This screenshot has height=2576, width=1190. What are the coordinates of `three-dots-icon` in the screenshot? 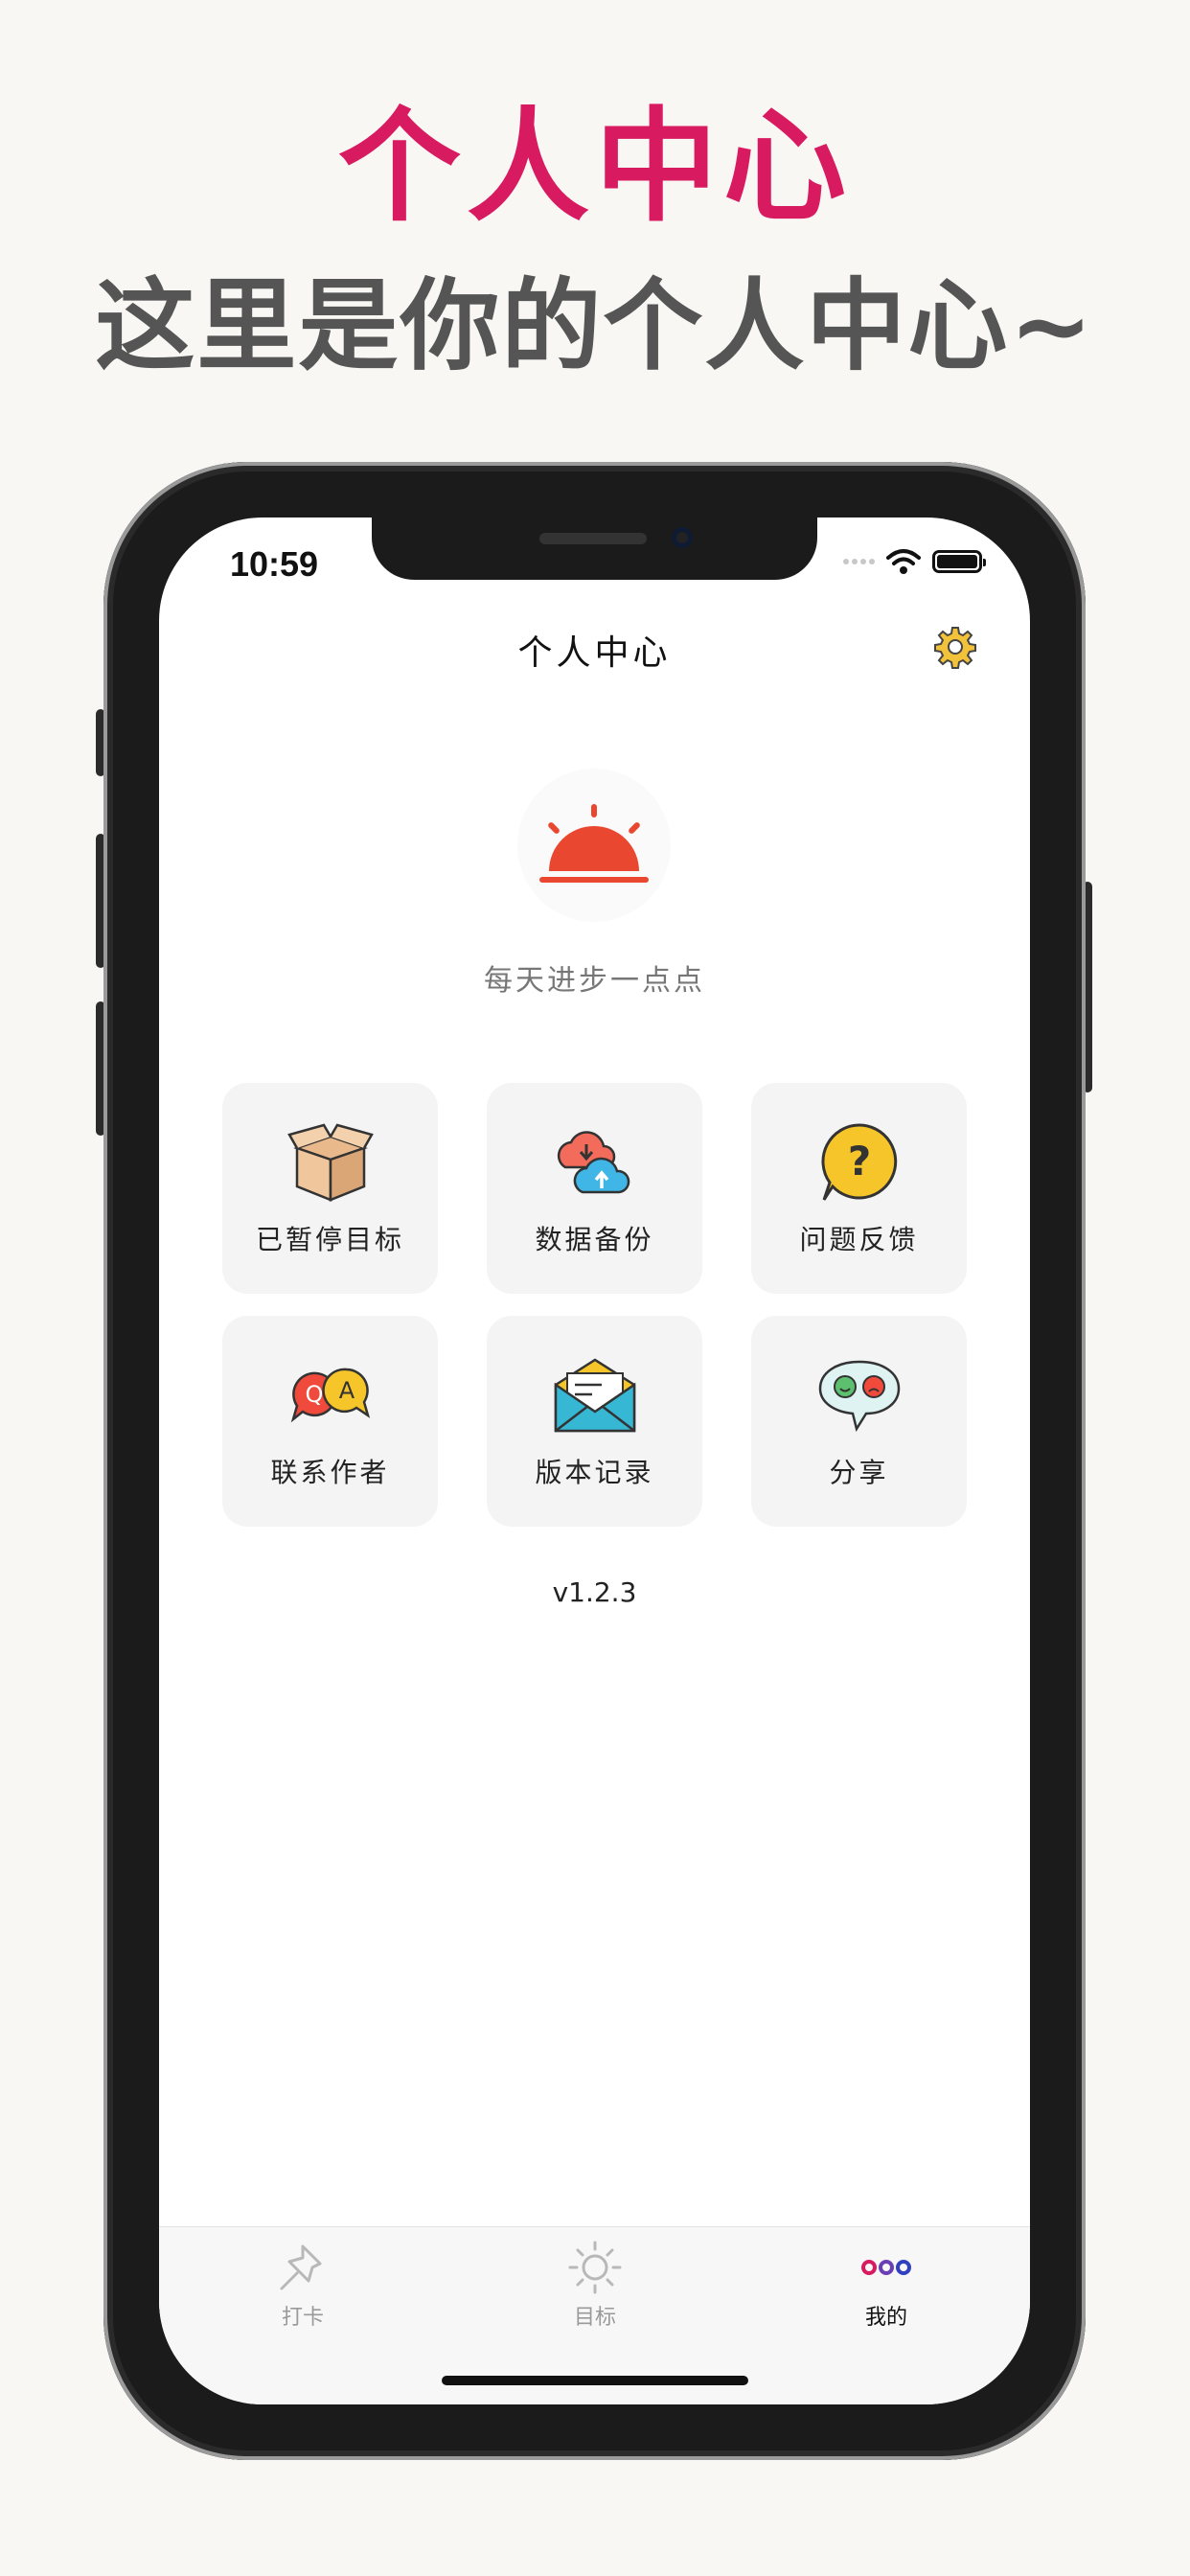 It's located at (886, 2267).